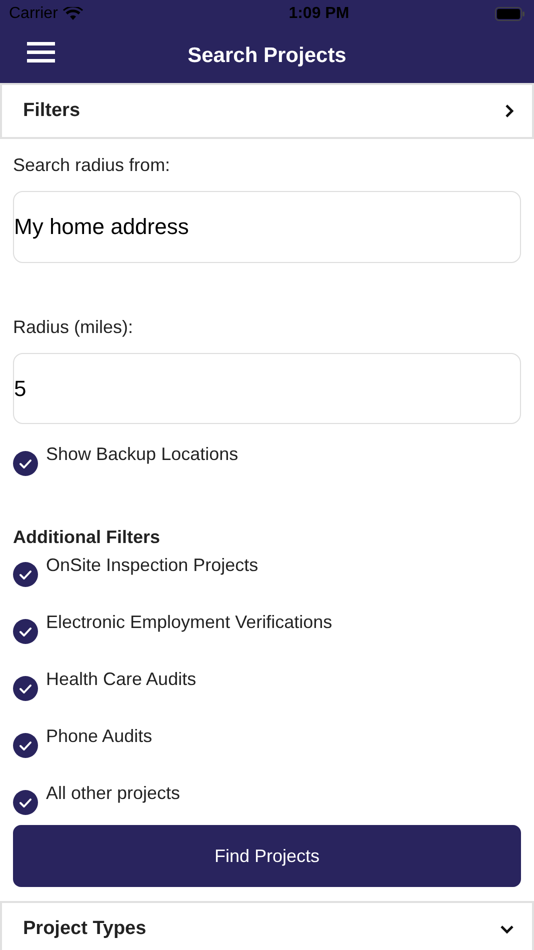 This screenshot has width=534, height=950. What do you see at coordinates (92, 165) in the screenshot?
I see `field-label: Search radius from:` at bounding box center [92, 165].